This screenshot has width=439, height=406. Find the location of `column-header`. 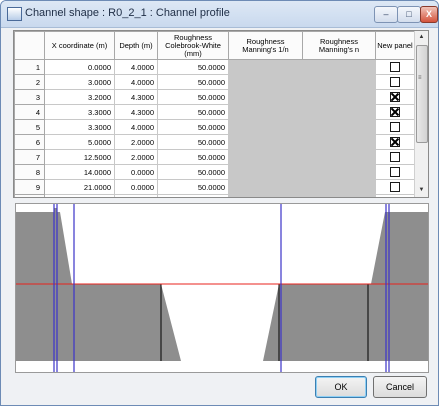

column-header is located at coordinates (29, 45).